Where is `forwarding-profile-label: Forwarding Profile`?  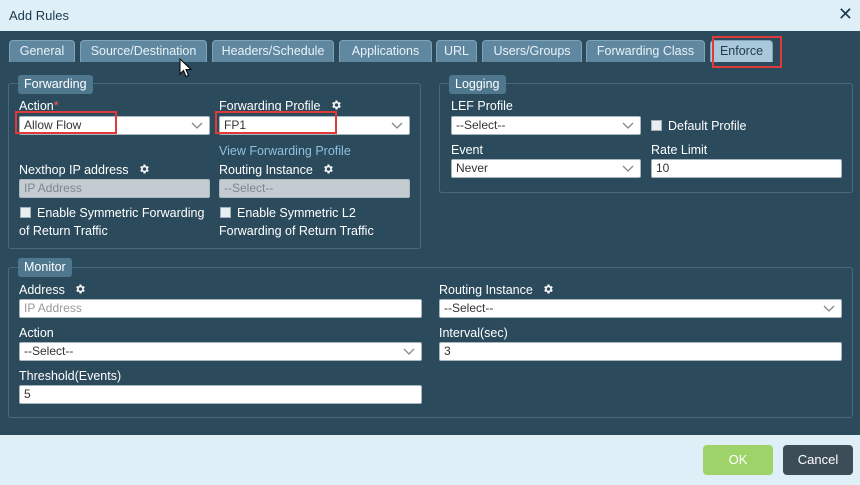
forwarding-profile-label: Forwarding Profile is located at coordinates (280, 106).